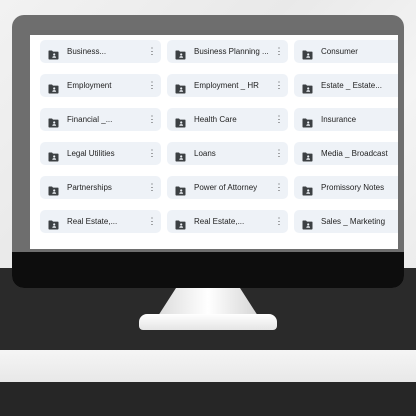 Image resolution: width=416 pixels, height=416 pixels. I want to click on folder-item: Financial _... ⋮, so click(100, 119).